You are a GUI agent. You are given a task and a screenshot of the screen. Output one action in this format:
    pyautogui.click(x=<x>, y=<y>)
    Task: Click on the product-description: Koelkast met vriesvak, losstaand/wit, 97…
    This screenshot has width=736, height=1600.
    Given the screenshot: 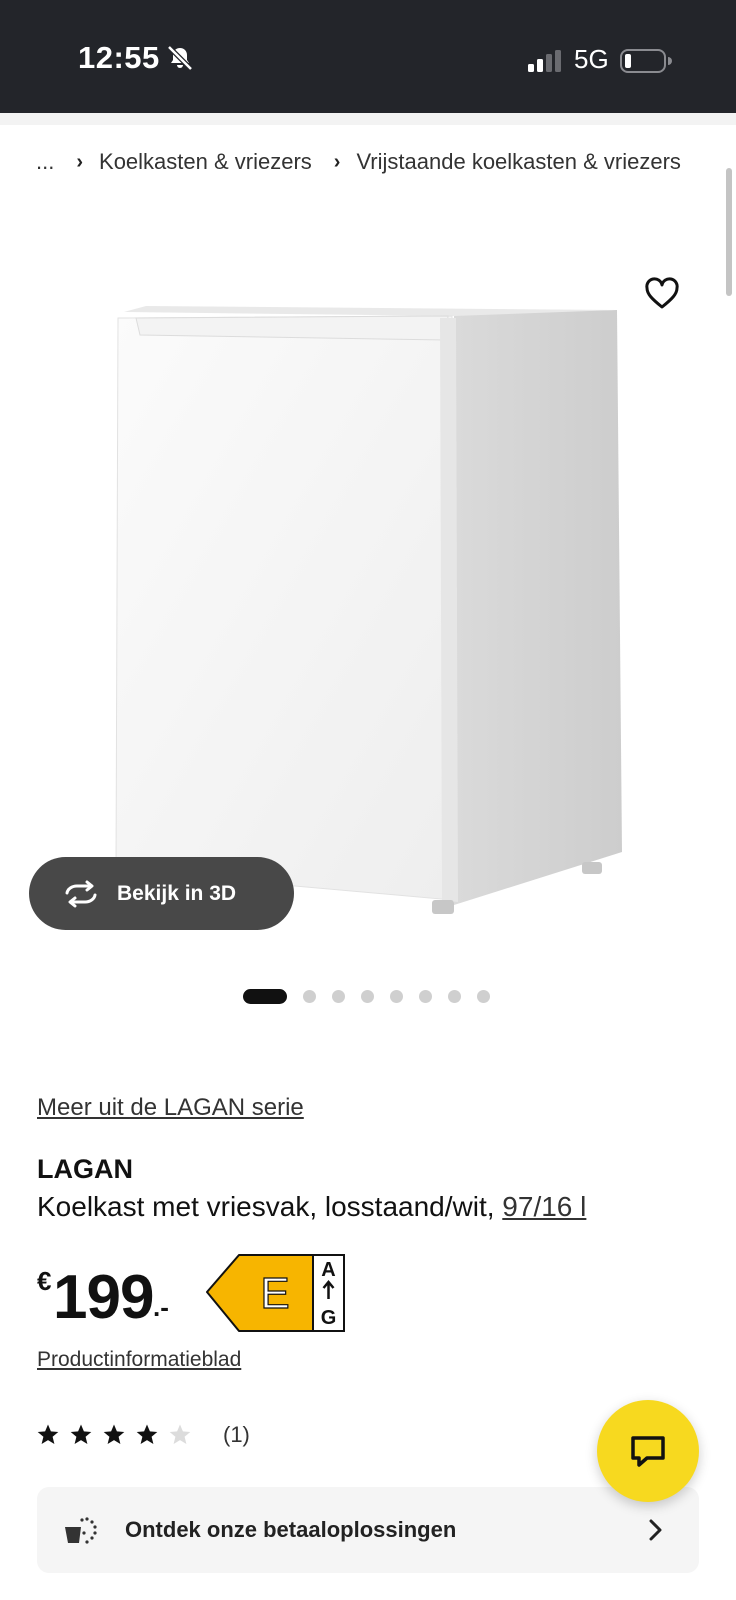 What is the action you would take?
    pyautogui.click(x=311, y=1207)
    